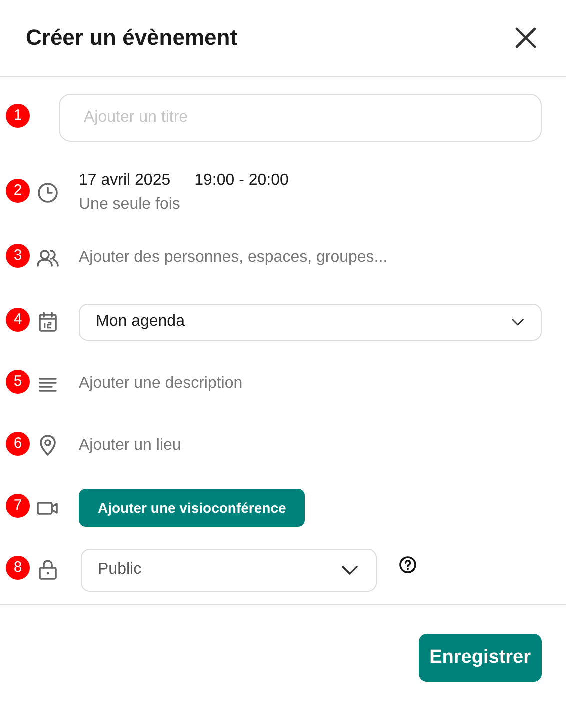 This screenshot has height=707, width=566. What do you see at coordinates (18, 320) in the screenshot?
I see `number-marker: 4` at bounding box center [18, 320].